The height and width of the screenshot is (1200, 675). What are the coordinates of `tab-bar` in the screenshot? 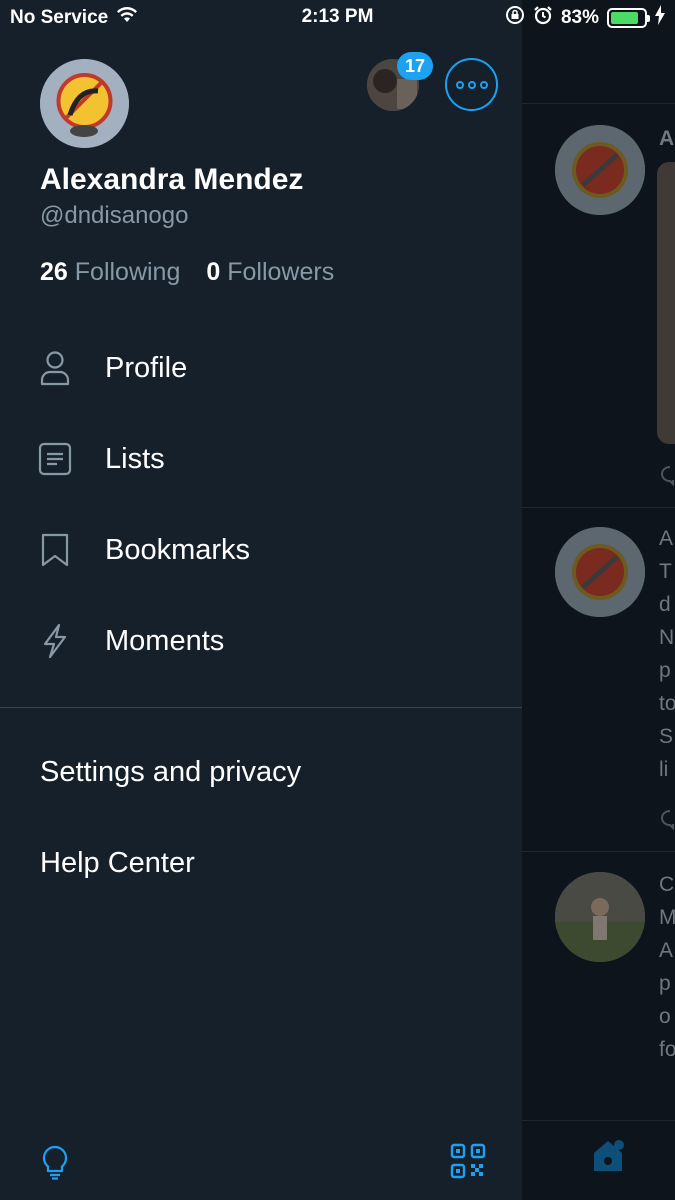 It's located at (598, 1160).